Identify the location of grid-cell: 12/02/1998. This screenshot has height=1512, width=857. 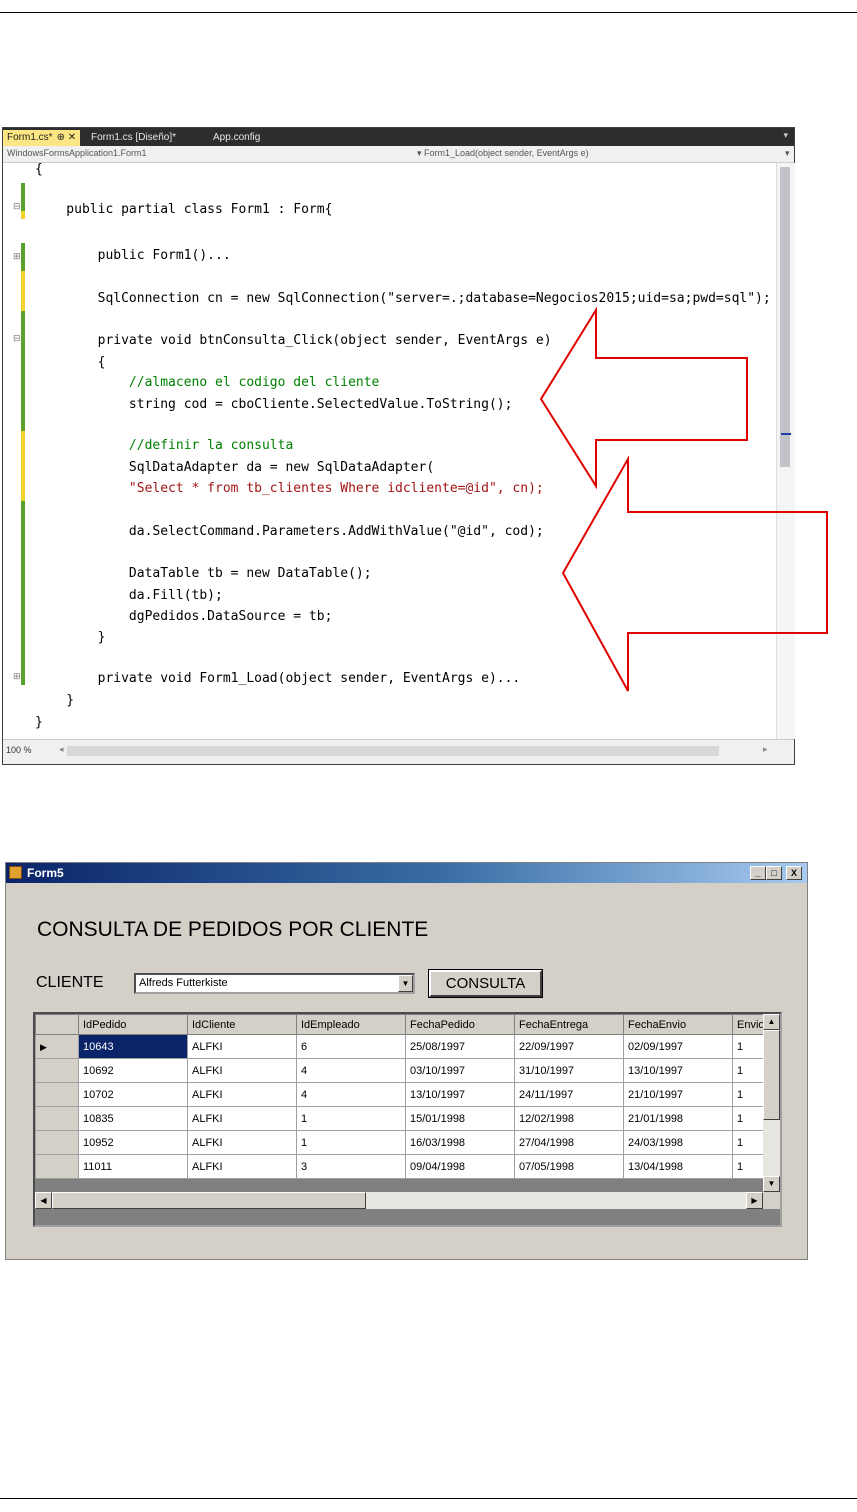
(569, 1118).